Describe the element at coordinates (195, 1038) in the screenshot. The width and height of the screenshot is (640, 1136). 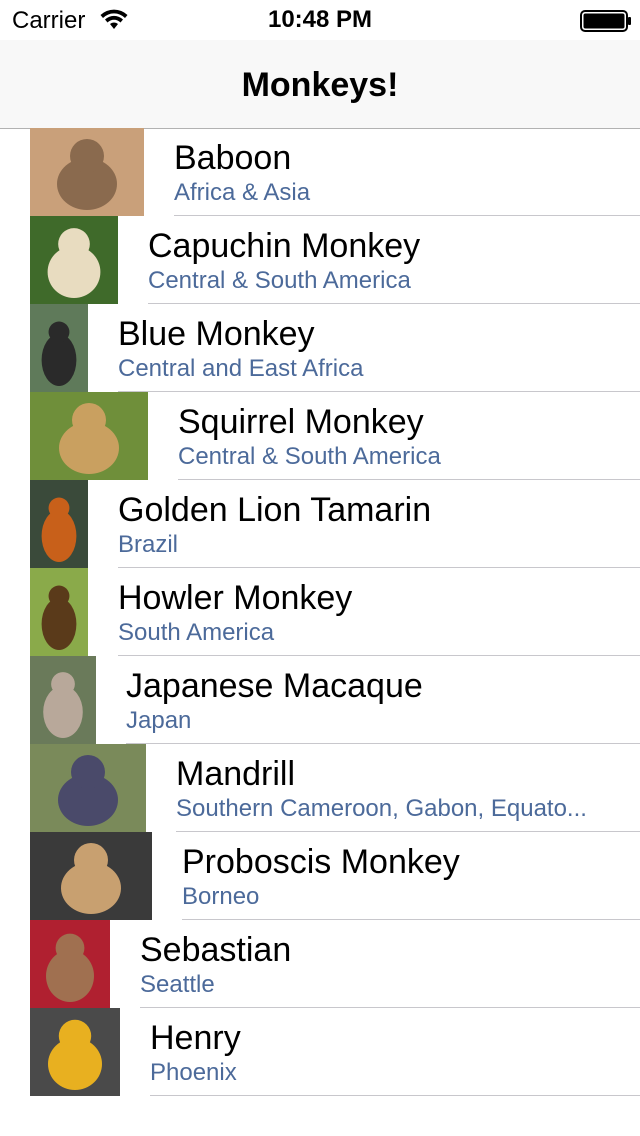
I see `monkey-name: Henry` at that location.